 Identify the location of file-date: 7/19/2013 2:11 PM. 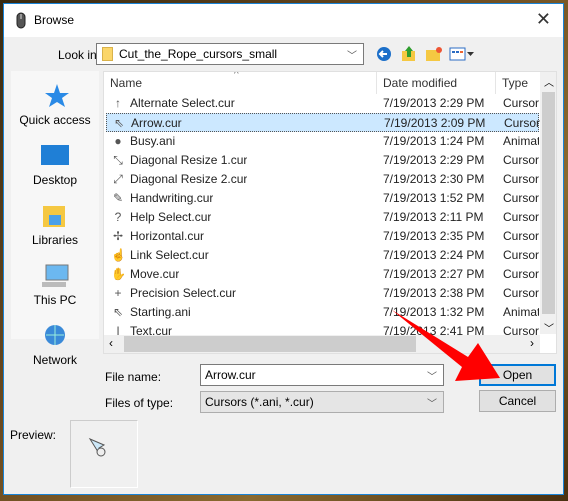
(433, 217).